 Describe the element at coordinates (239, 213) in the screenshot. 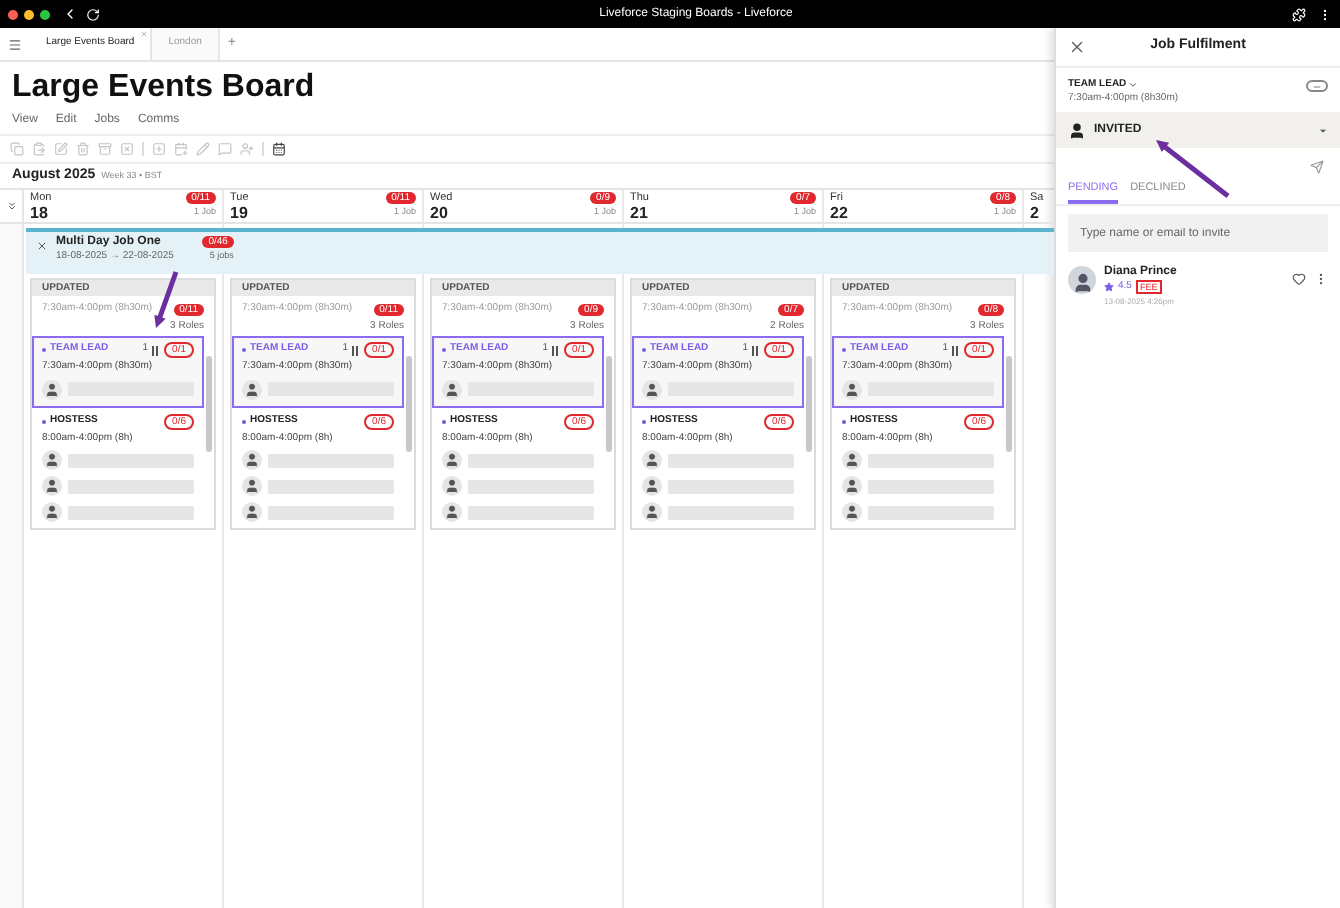

I see `day-number: 19` at that location.